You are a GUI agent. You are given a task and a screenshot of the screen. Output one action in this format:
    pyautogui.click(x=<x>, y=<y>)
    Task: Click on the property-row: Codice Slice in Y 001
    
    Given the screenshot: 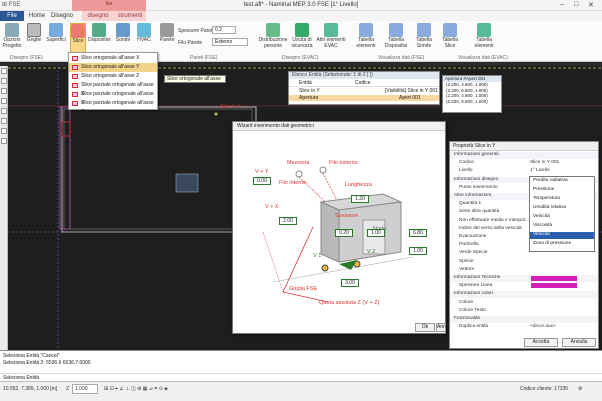 What is the action you would take?
    pyautogui.click(x=524, y=163)
    